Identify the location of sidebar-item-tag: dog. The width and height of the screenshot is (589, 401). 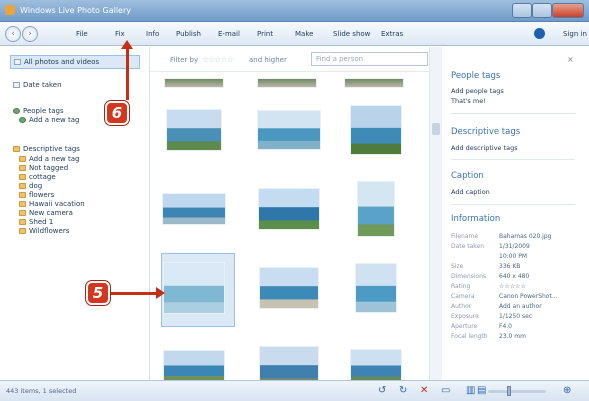
(30, 186).